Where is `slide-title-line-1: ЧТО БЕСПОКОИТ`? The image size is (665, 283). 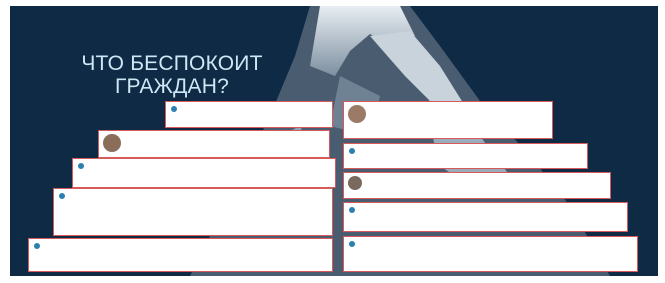
slide-title-line-1: ЧТО БЕСПОКОИТ is located at coordinates (172, 63).